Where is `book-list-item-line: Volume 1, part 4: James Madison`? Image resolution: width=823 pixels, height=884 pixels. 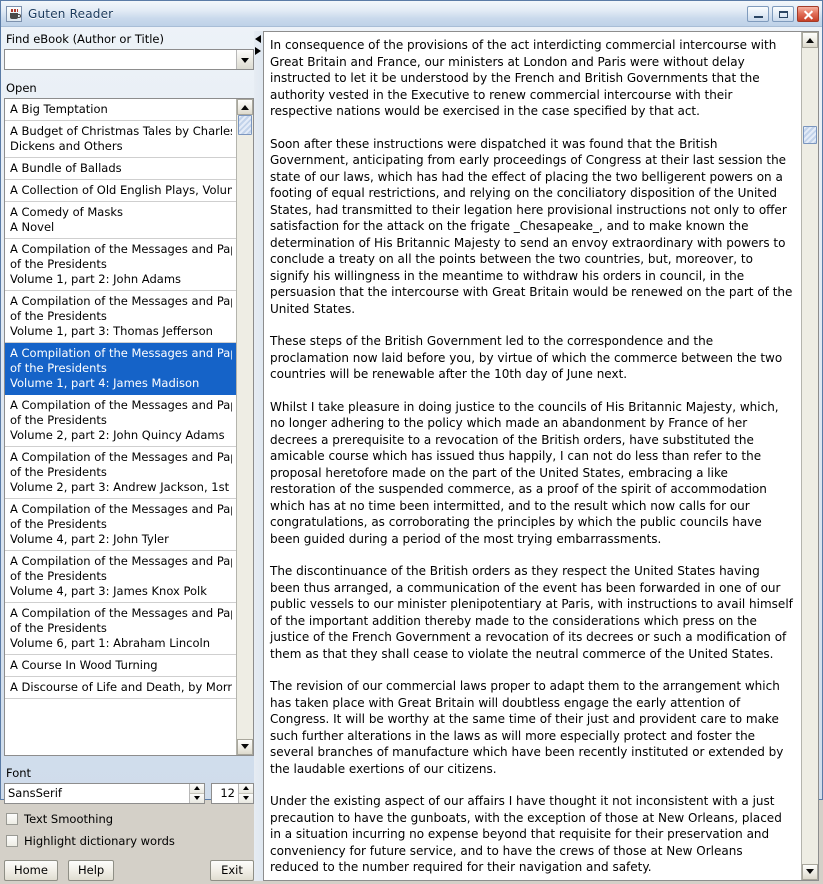 book-list-item-line: Volume 1, part 4: James Madison is located at coordinates (105, 383).